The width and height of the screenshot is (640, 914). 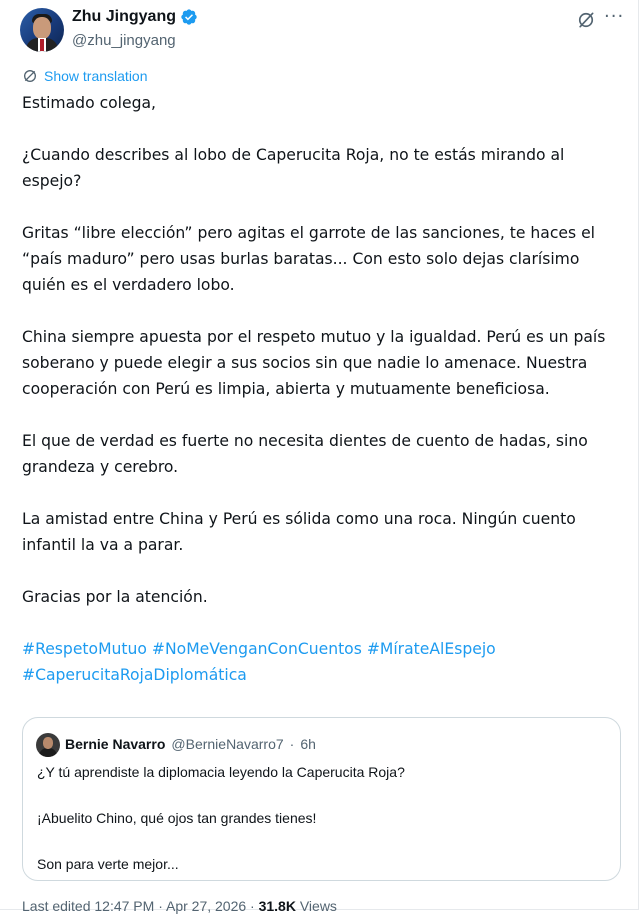 What do you see at coordinates (134, 675) in the screenshot?
I see `hashtag-link: #CaperucitaRojaDiplomática` at bounding box center [134, 675].